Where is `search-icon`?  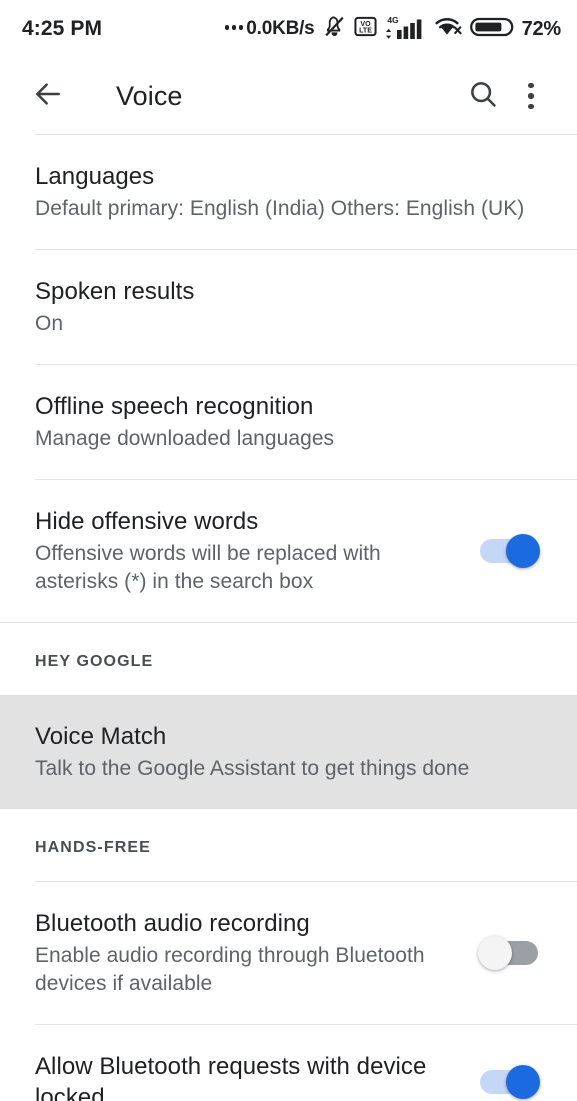 search-icon is located at coordinates (483, 96).